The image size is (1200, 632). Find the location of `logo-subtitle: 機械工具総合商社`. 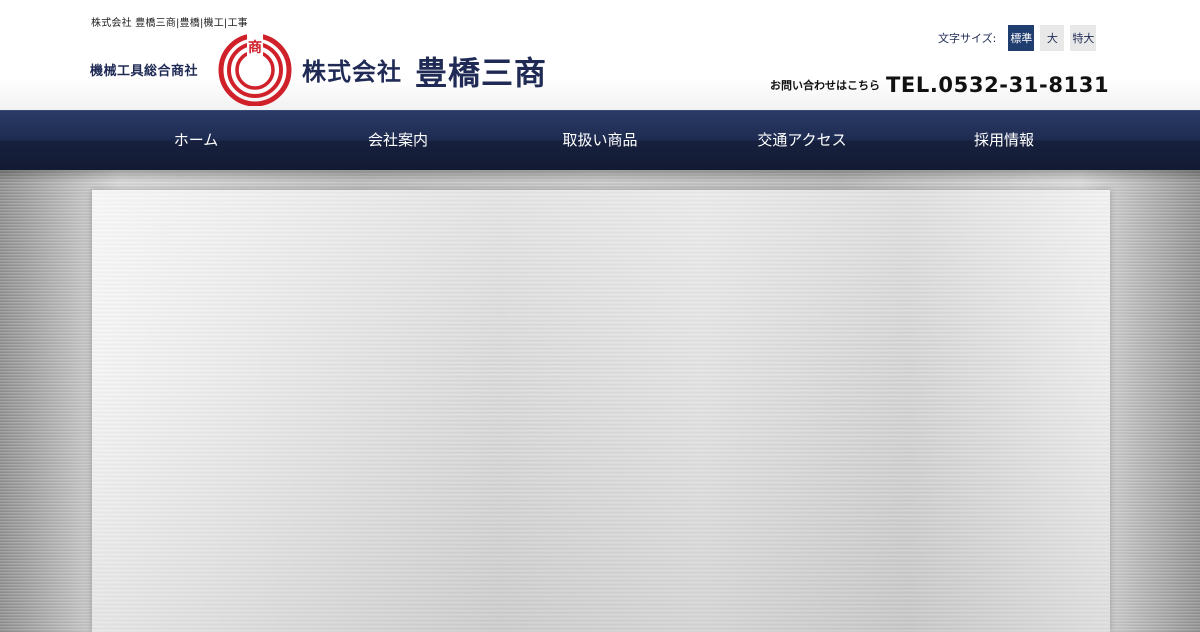

logo-subtitle: 機械工具総合商社 is located at coordinates (144, 71).